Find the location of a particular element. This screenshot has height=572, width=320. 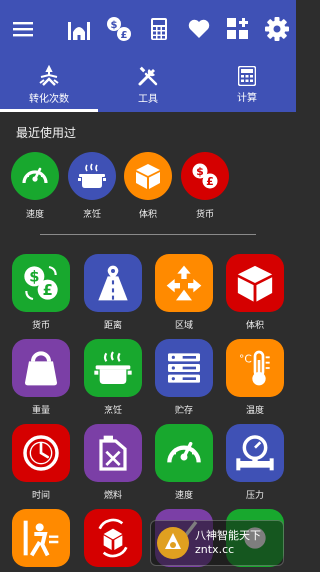

currency-exchange-icon: $ £ is located at coordinates (119, 29).